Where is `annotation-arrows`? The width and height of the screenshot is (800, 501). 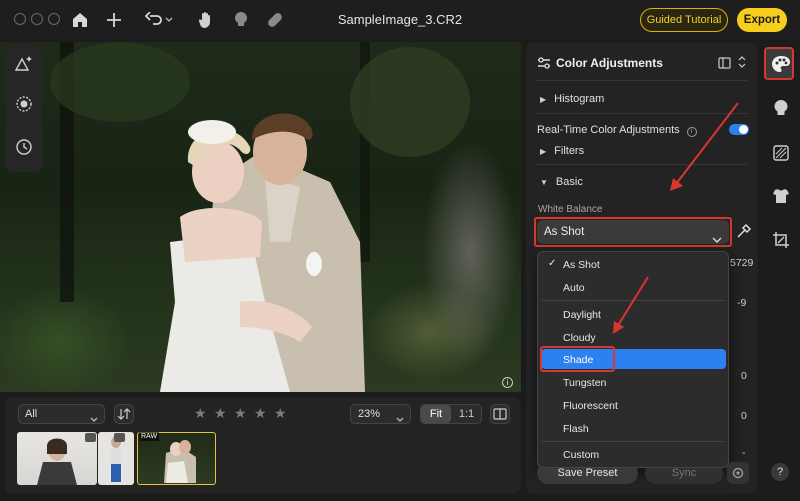 annotation-arrows is located at coordinates (676, 218).